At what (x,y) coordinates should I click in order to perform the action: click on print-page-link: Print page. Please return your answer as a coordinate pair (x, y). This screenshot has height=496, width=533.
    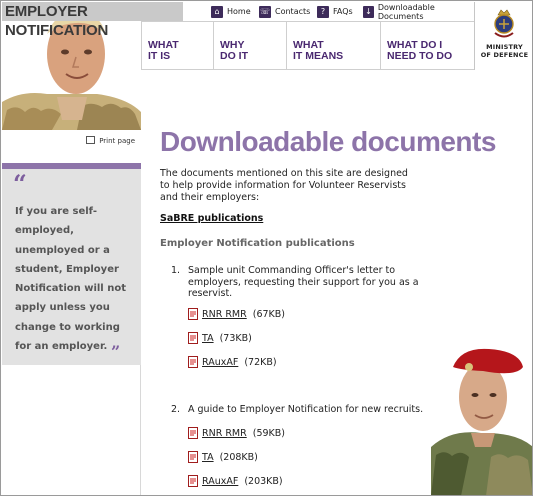
    Looking at the image, I should click on (71, 142).